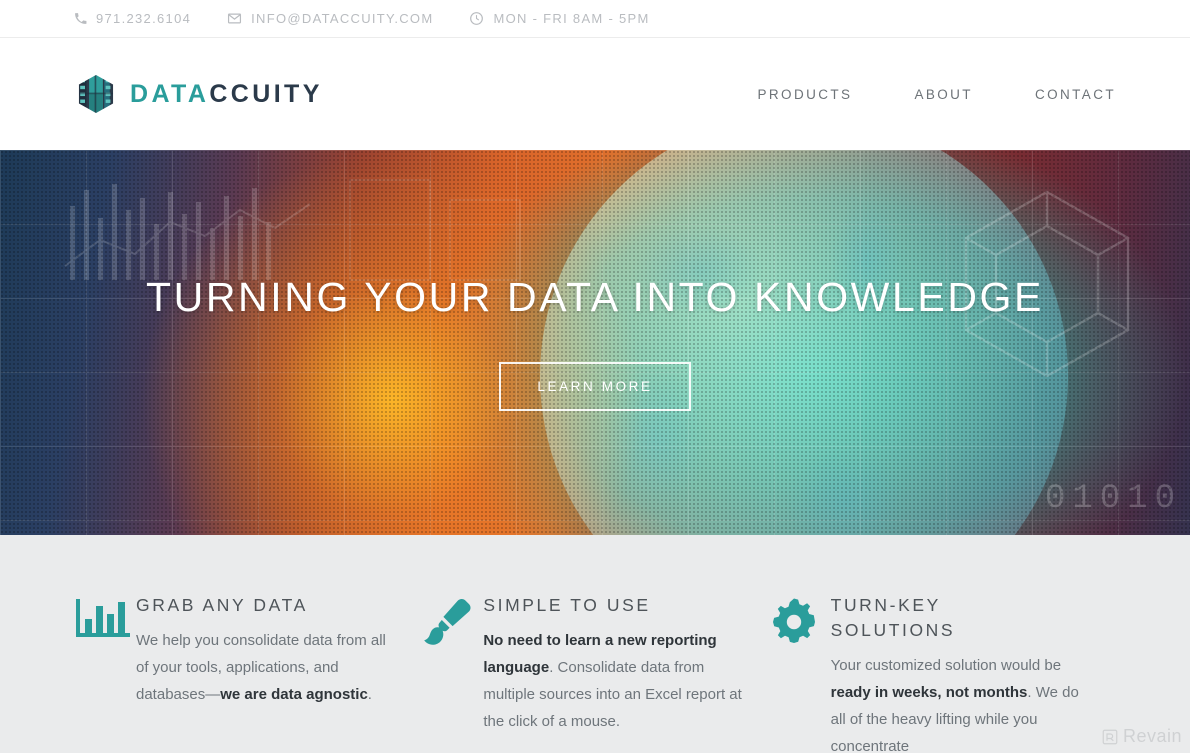 This screenshot has width=1190, height=753. I want to click on feature-text-after: ., so click(369, 694).